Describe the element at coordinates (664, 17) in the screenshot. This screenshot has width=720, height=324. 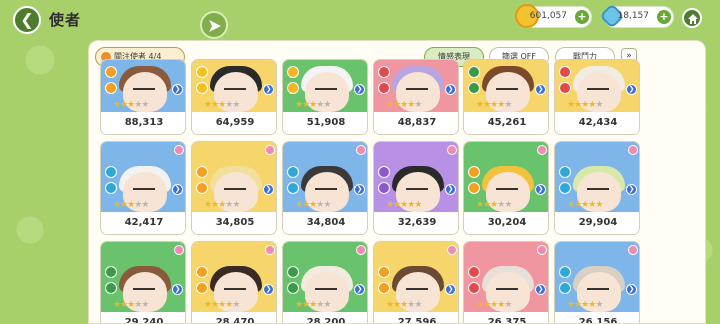
I see `add-gem-button: +` at that location.